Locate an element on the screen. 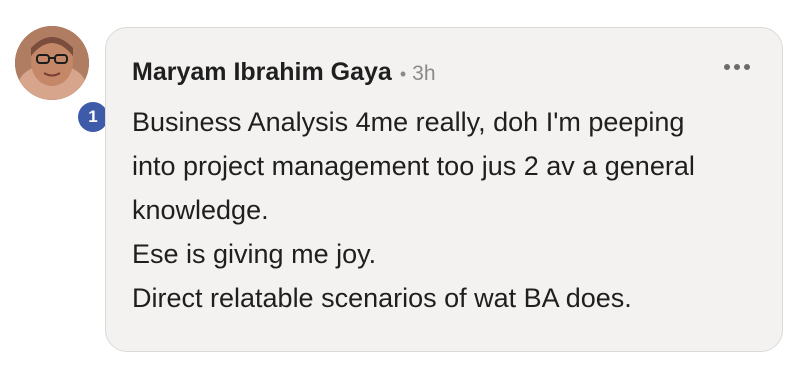 The width and height of the screenshot is (800, 370). author-name: Maryam Ibrahim Gaya is located at coordinates (262, 72).